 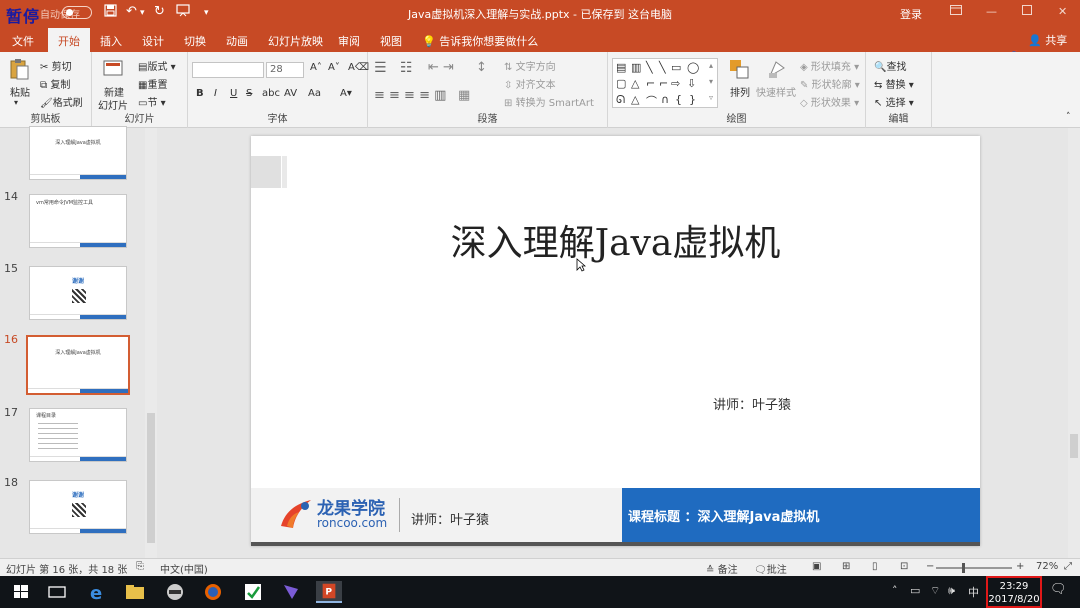 I want to click on change-case-button: Aa, so click(x=314, y=93).